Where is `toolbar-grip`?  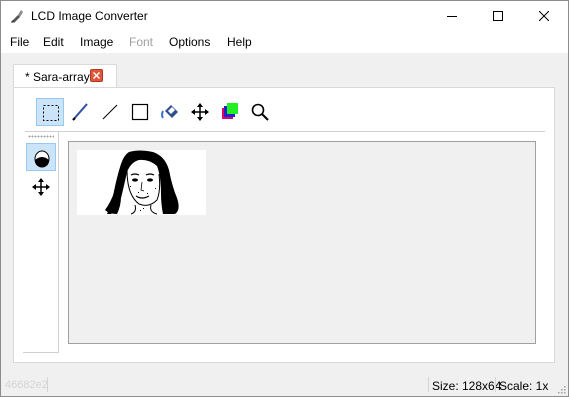 toolbar-grip is located at coordinates (41, 136).